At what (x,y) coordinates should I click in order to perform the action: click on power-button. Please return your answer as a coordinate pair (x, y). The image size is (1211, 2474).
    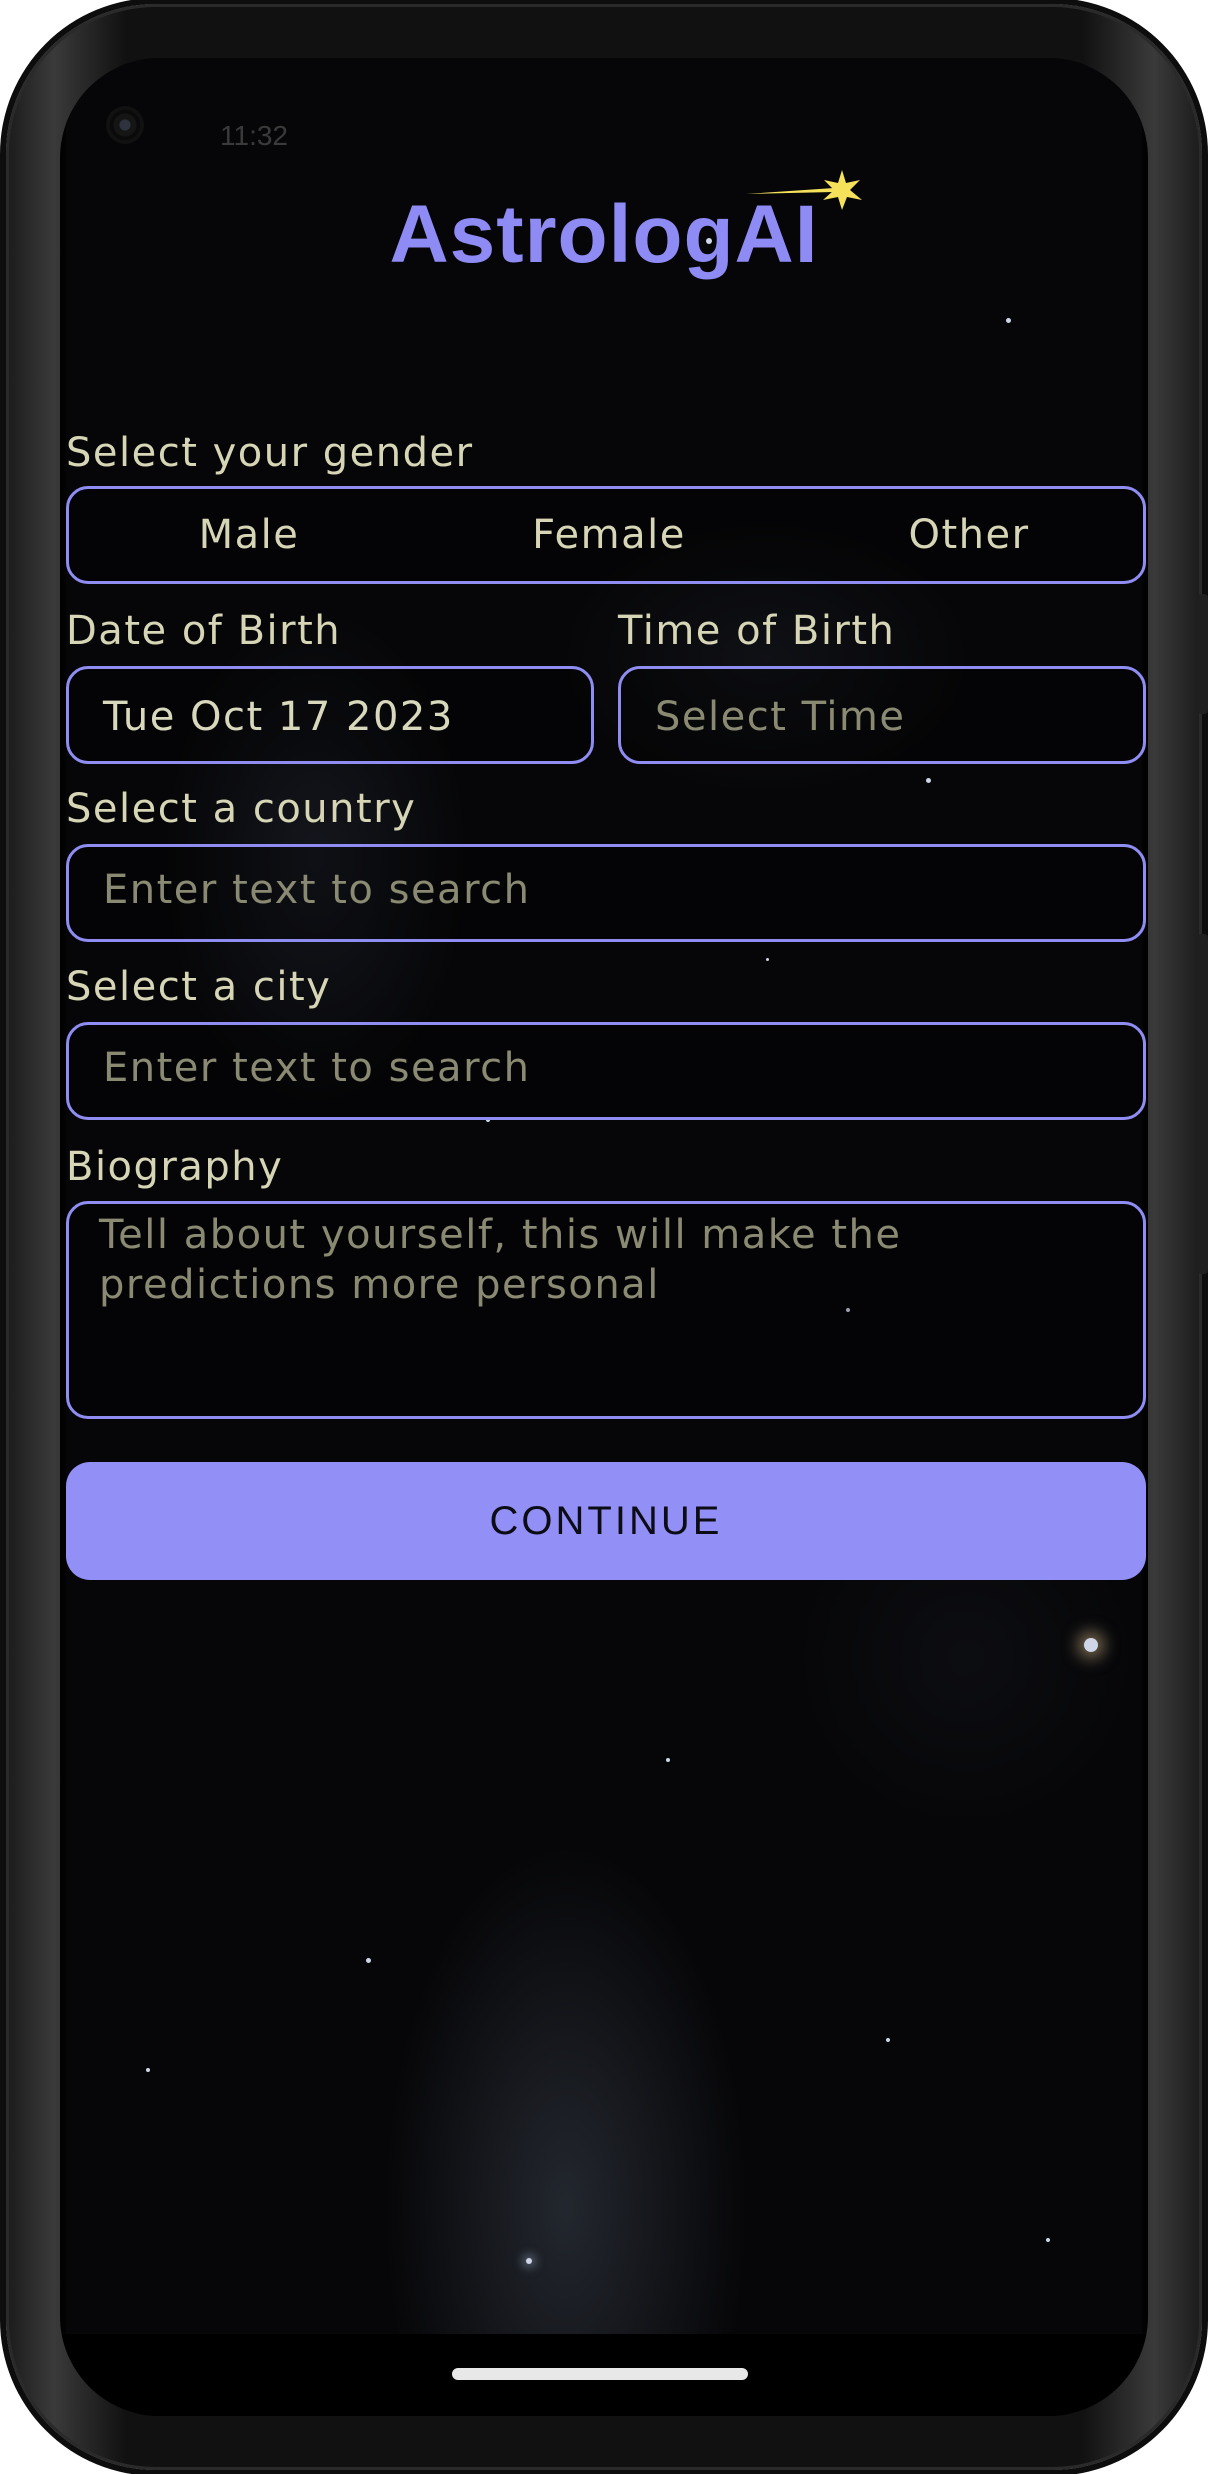
    Looking at the image, I should click on (1203, 654).